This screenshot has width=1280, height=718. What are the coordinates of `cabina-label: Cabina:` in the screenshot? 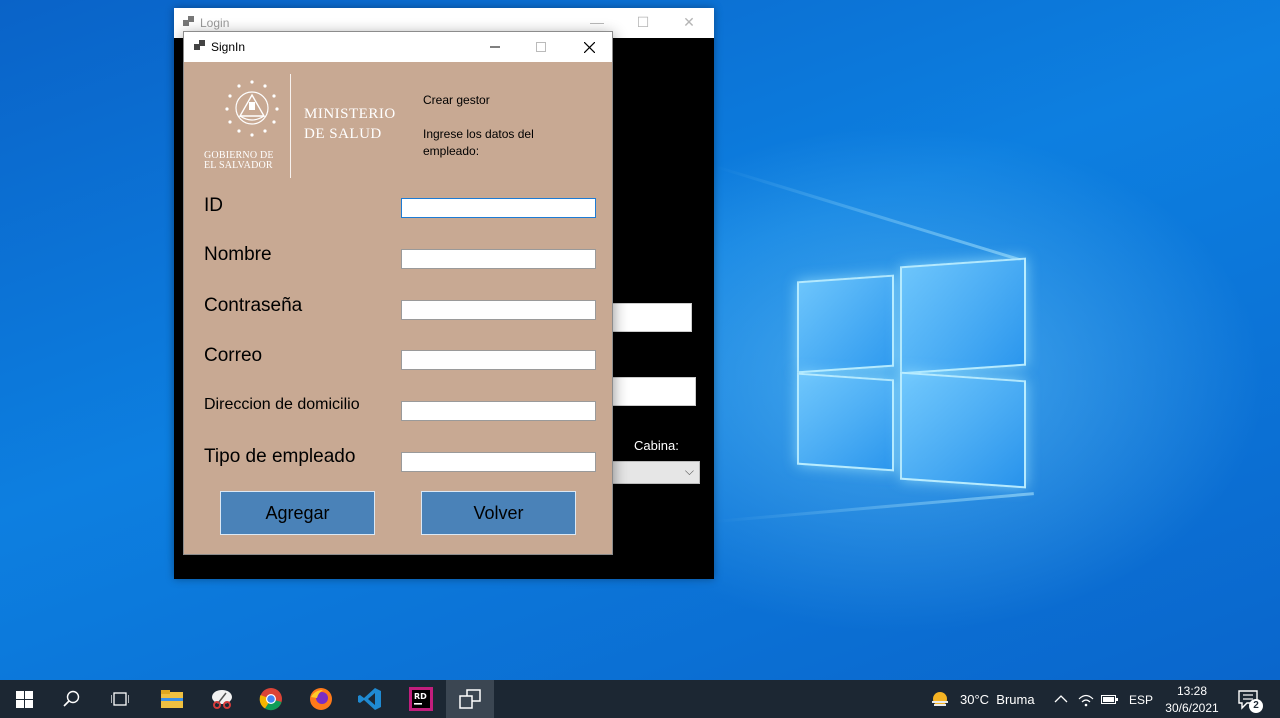 It's located at (656, 445).